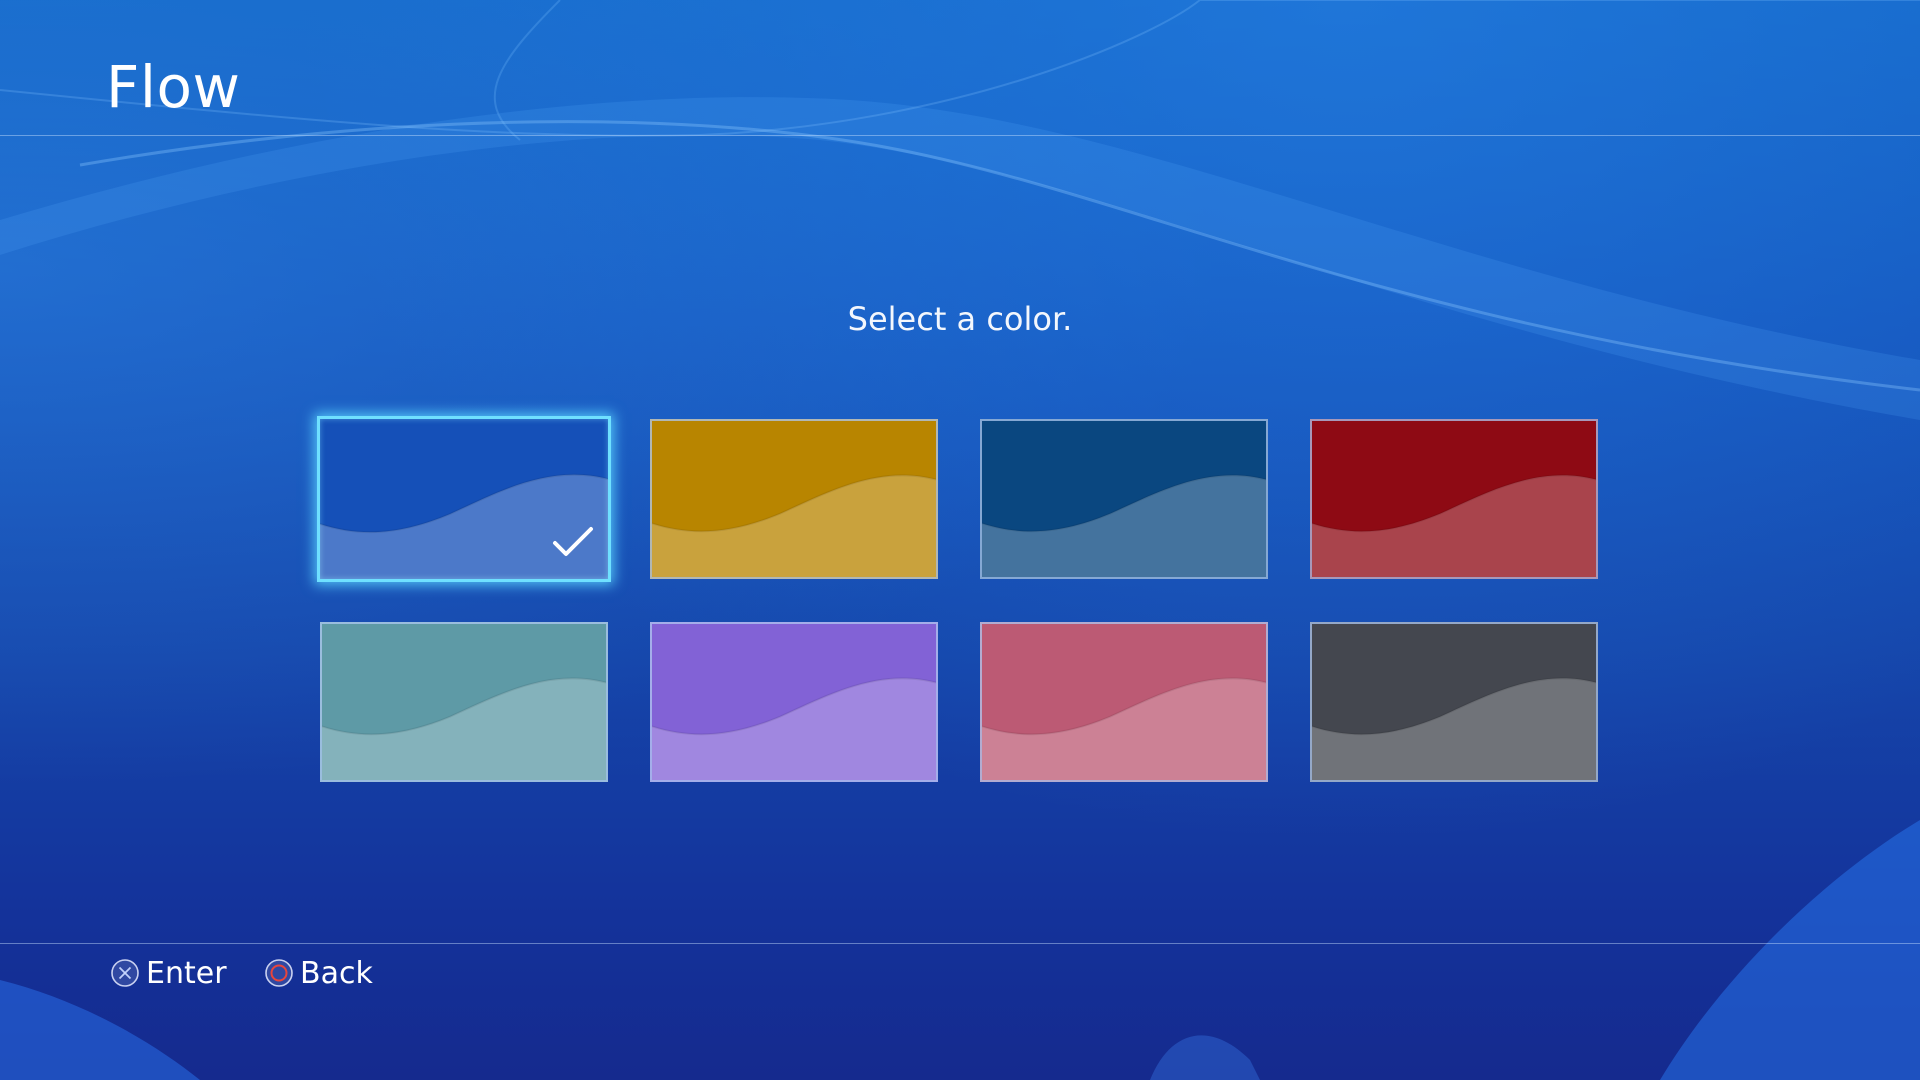  What do you see at coordinates (125, 973) in the screenshot?
I see `cross-button-icon` at bounding box center [125, 973].